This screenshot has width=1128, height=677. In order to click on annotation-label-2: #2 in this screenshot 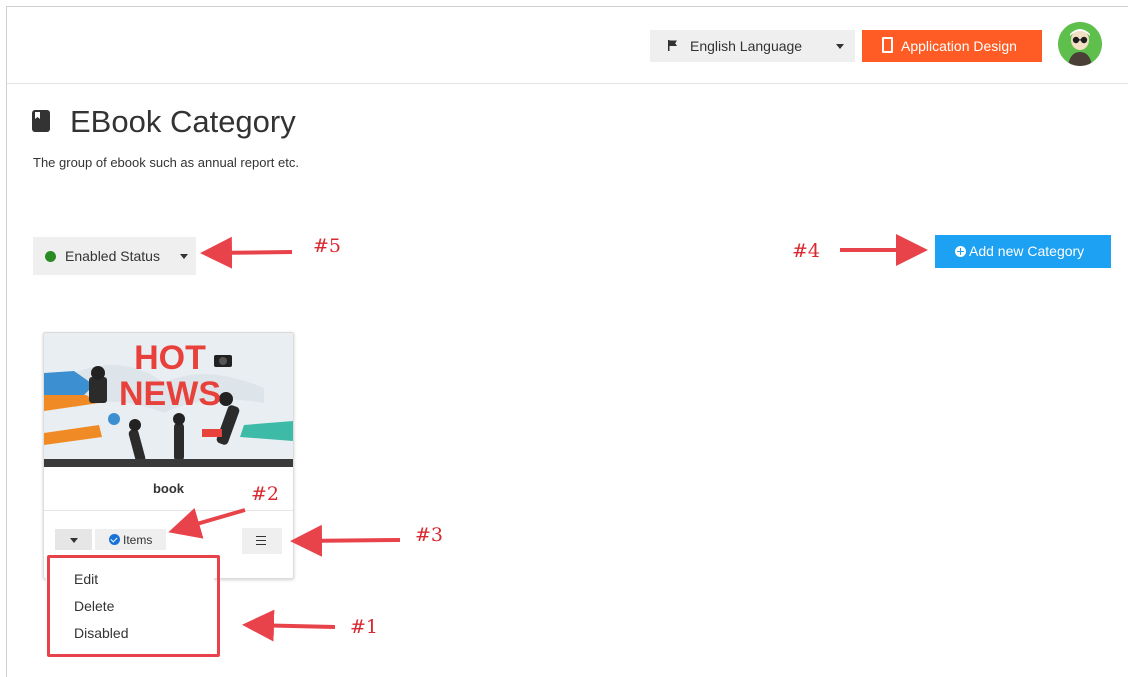, I will do `click(265, 494)`.